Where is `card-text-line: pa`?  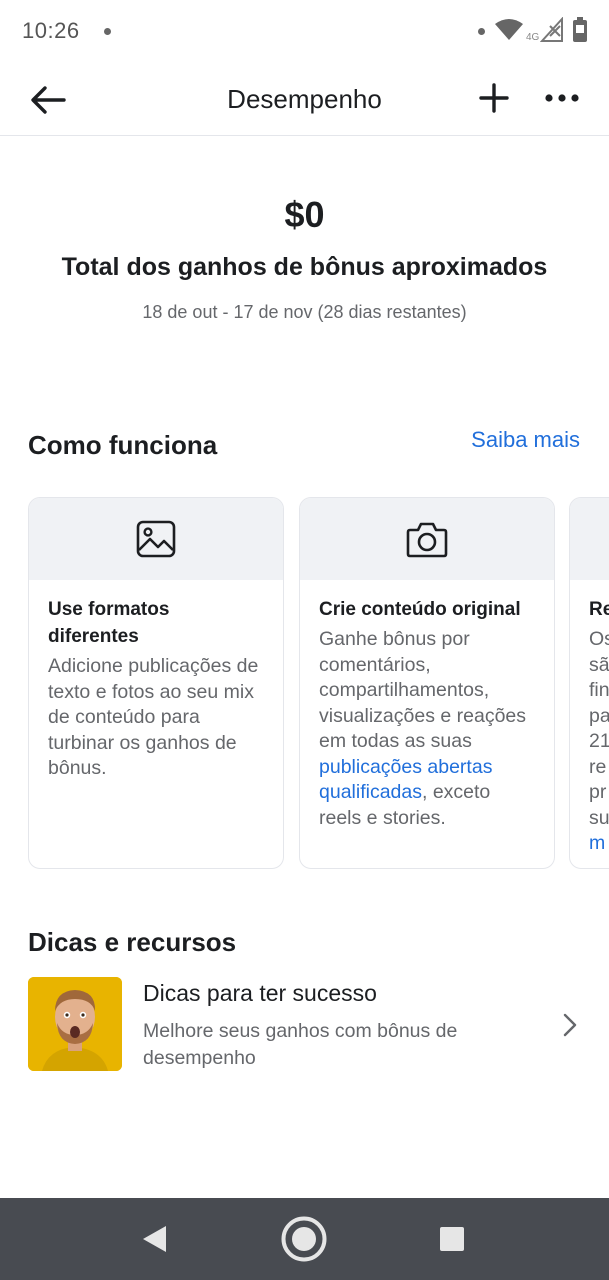
card-text-line: pa is located at coordinates (599, 715).